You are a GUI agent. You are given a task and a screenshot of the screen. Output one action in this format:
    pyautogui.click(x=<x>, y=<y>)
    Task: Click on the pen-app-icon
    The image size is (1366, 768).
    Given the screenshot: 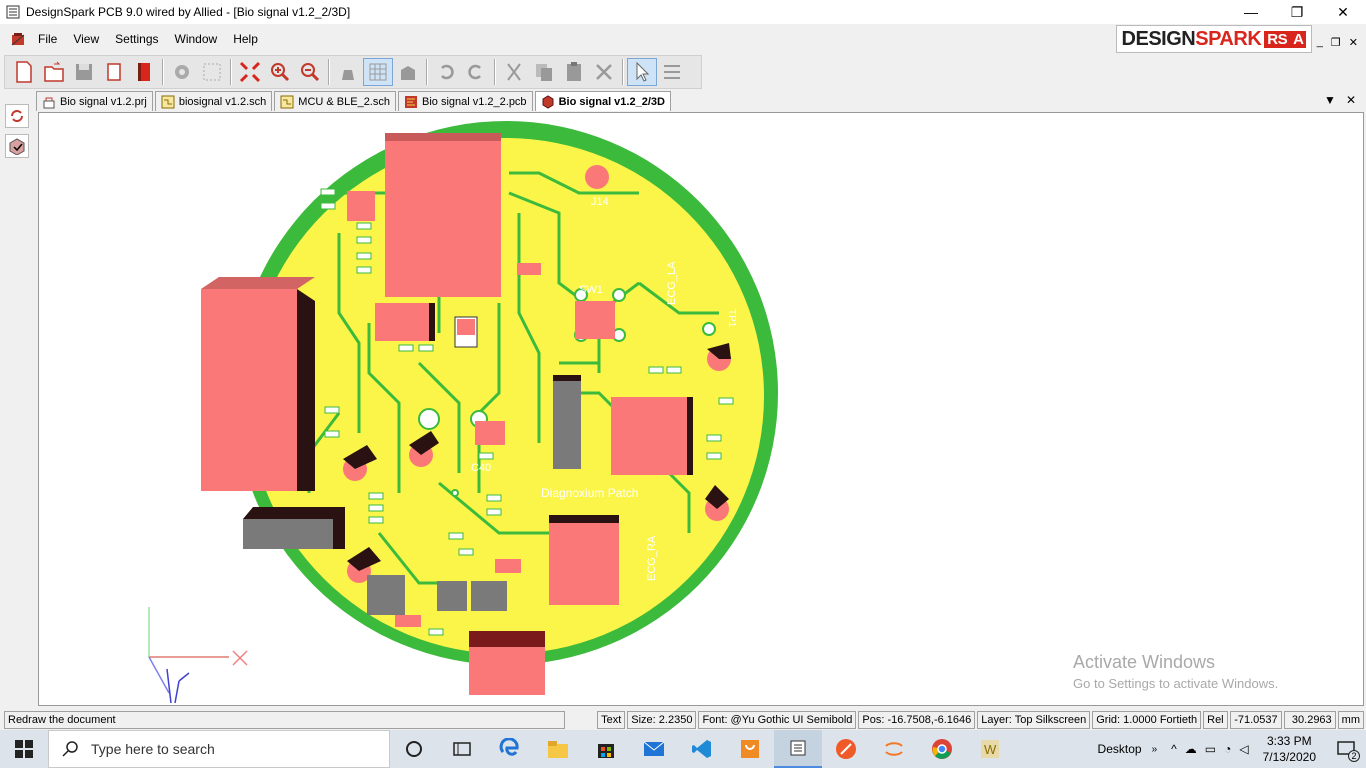 What is the action you would take?
    pyautogui.click(x=846, y=749)
    